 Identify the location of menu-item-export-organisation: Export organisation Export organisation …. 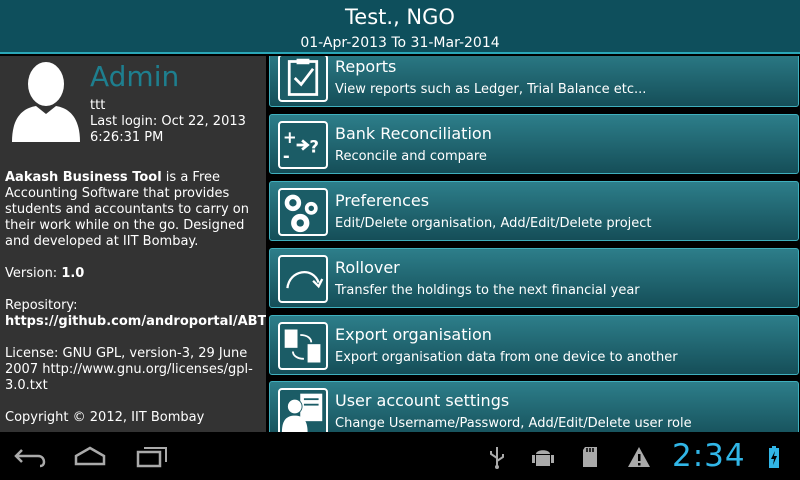
(534, 345).